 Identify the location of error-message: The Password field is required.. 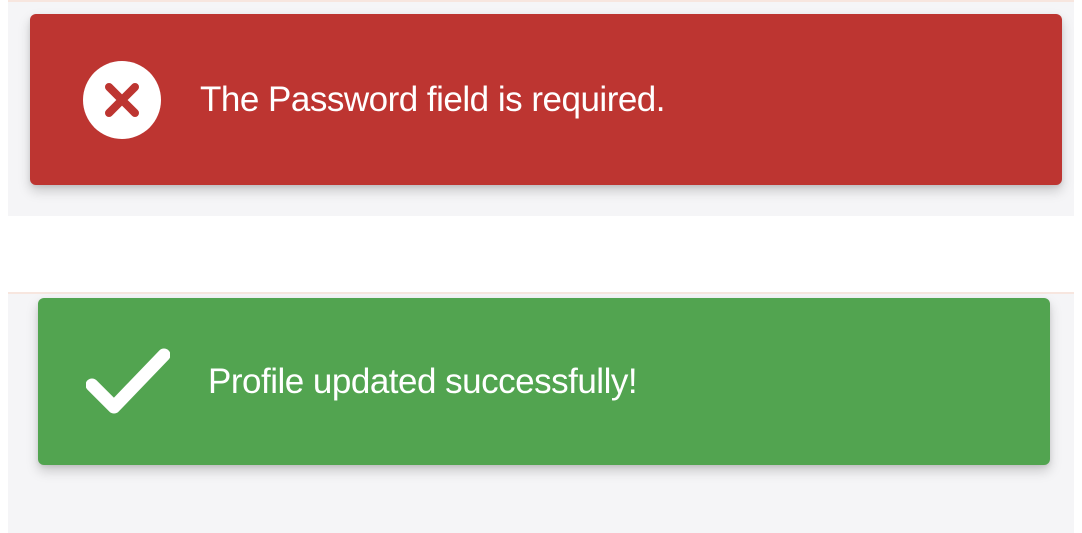
(433, 99).